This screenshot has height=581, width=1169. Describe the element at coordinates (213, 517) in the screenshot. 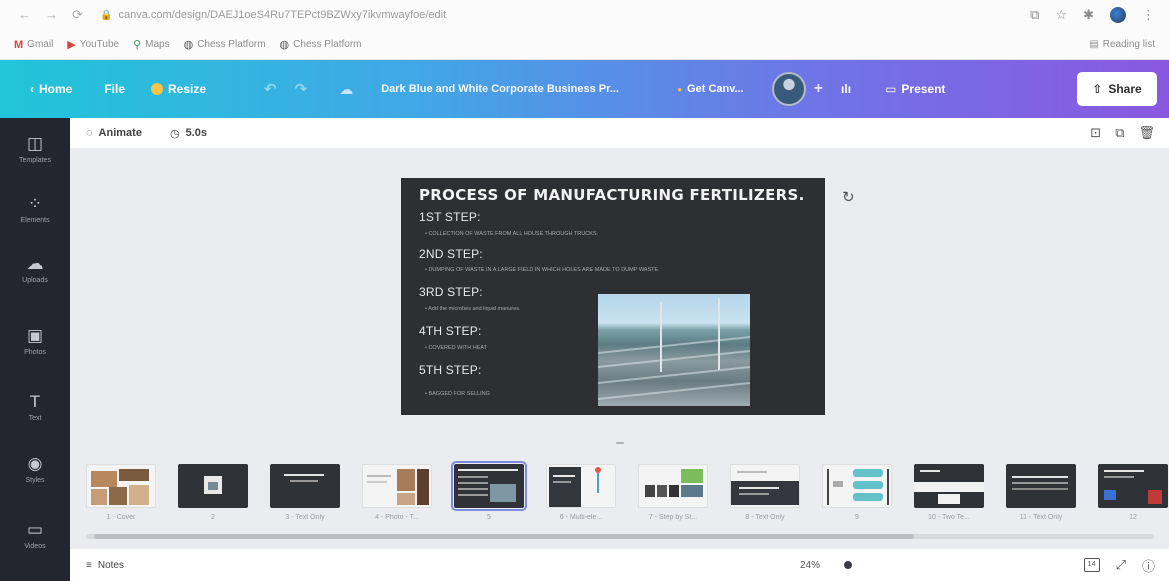

I see `thumbnail-label: 2` at that location.